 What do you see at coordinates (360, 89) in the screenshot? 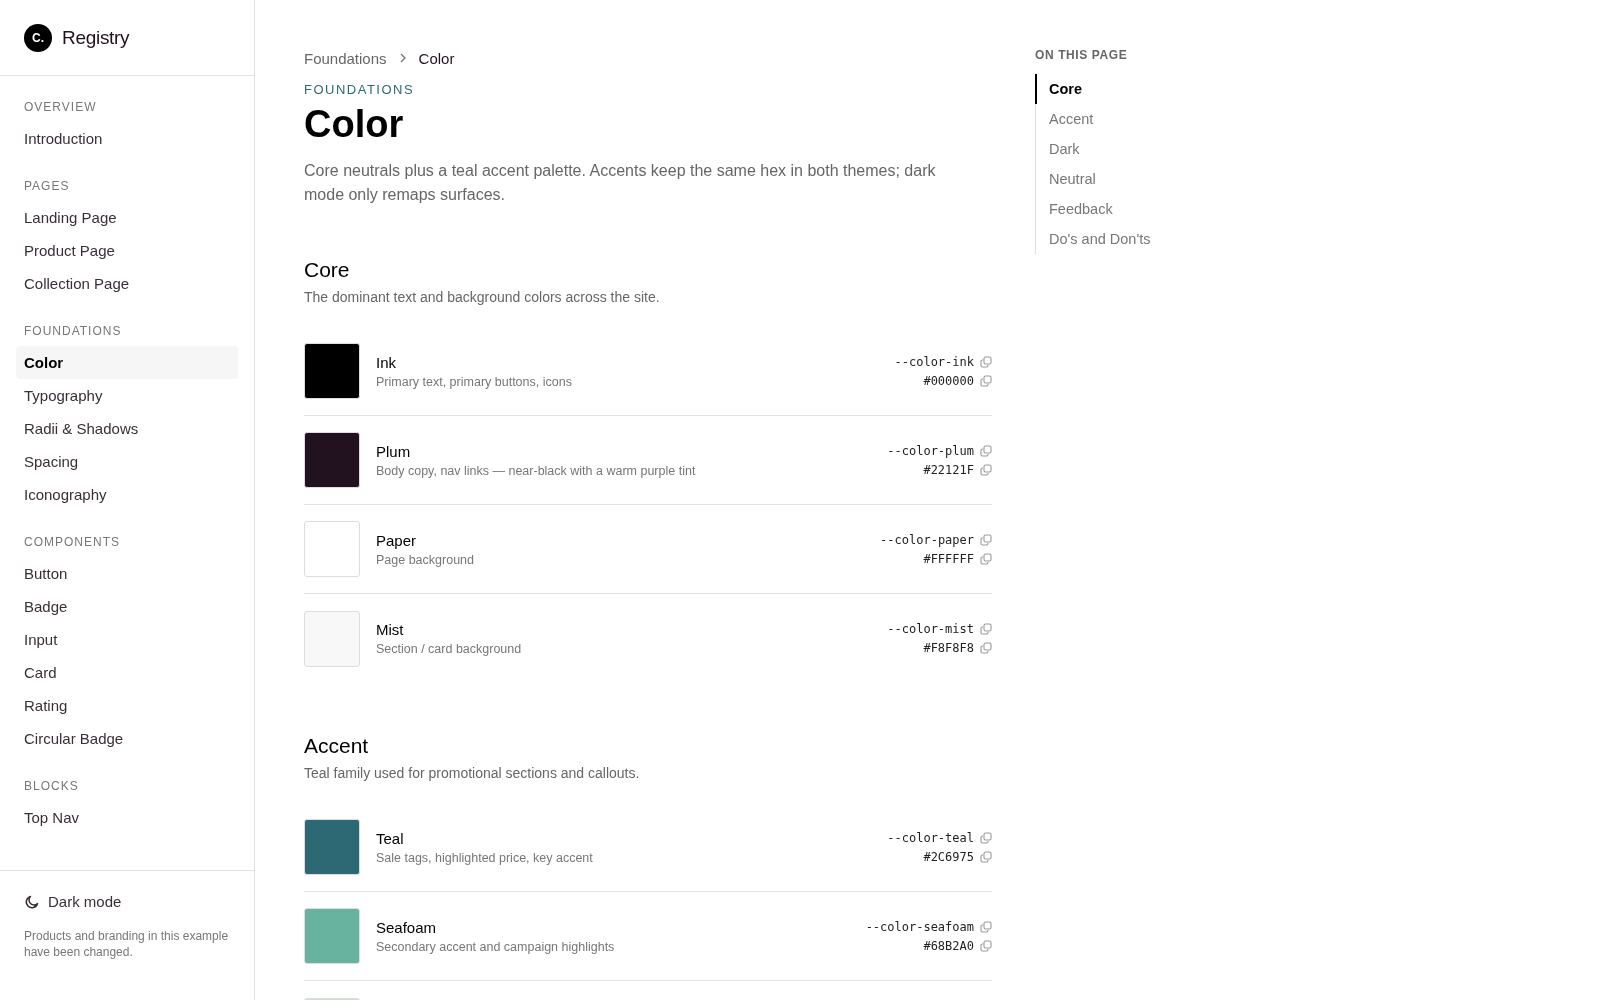
I see `eyebrow-label: FOUNDATIONS` at bounding box center [360, 89].